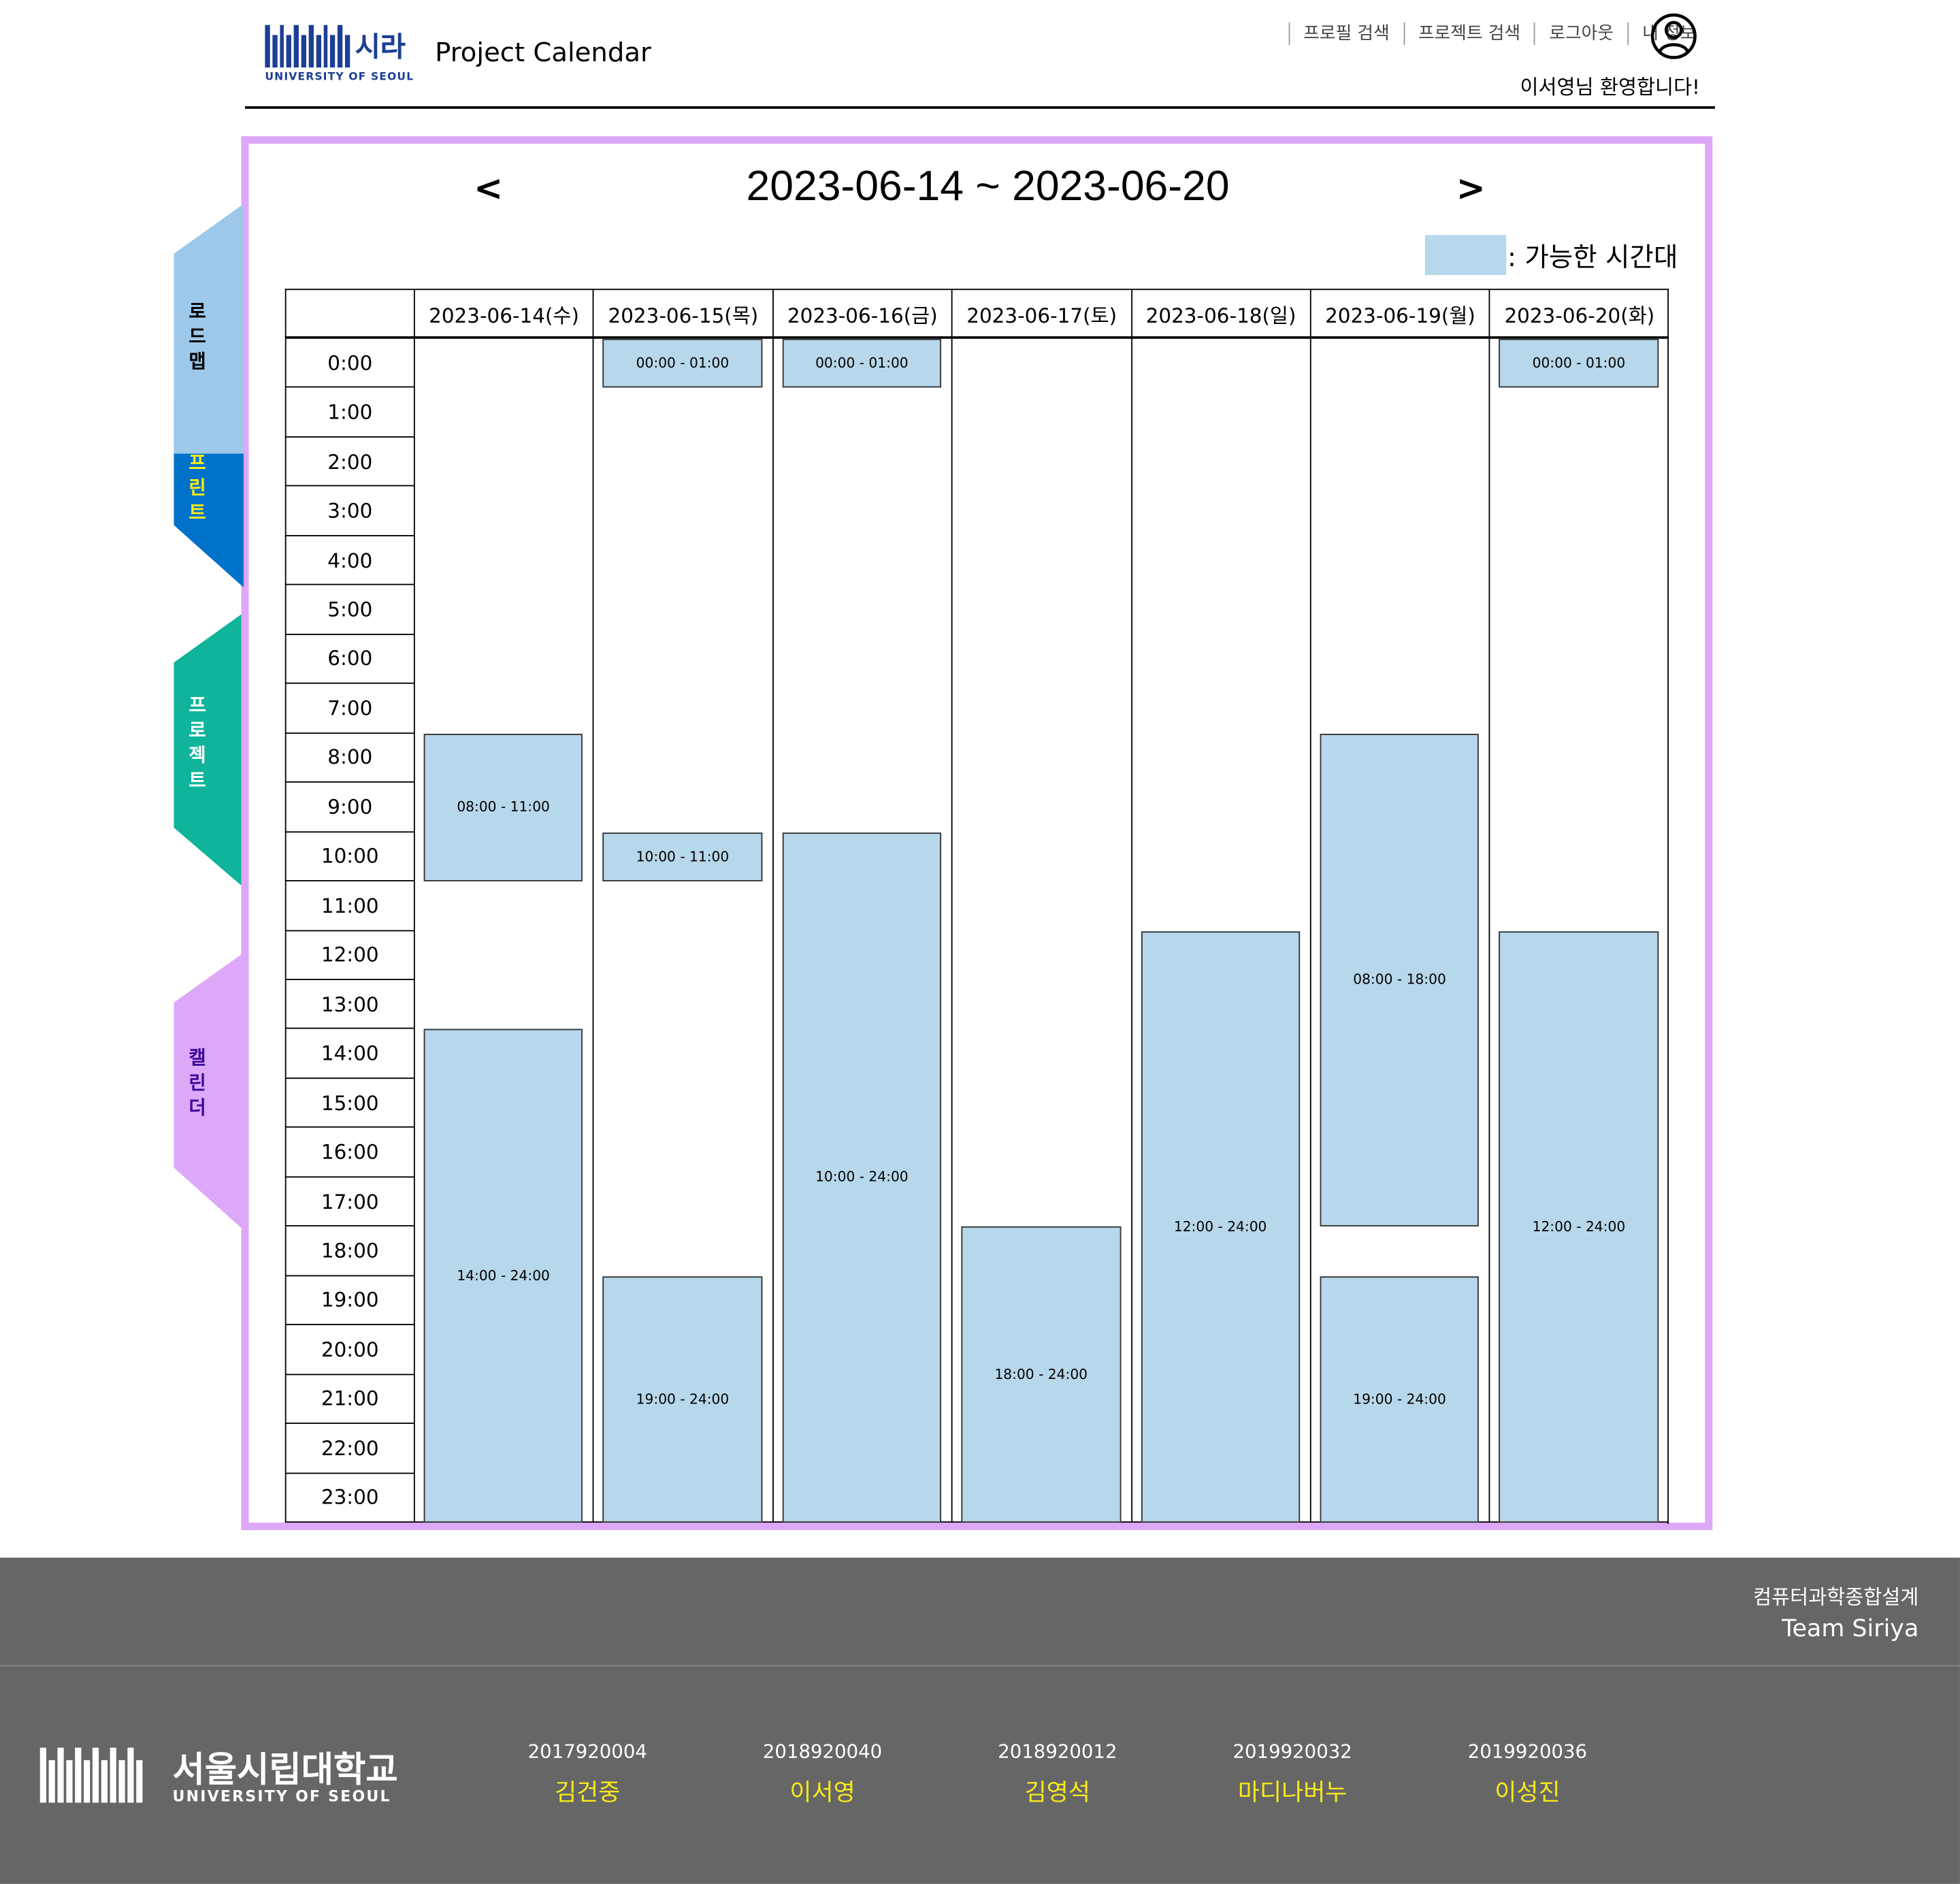 Image resolution: width=1960 pixels, height=1884 pixels. I want to click on time-label: 23:00, so click(349, 1498).